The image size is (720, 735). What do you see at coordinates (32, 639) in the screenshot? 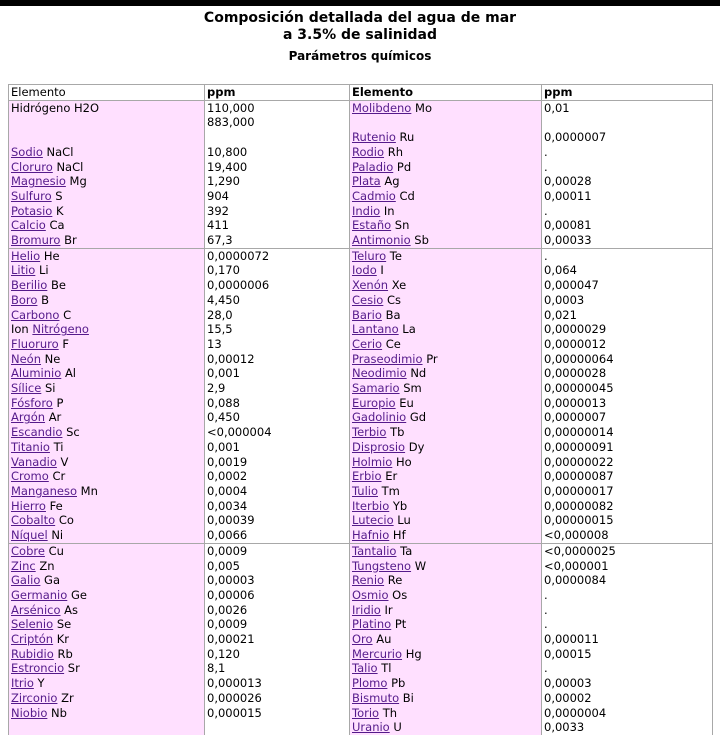
I see `element-link: Criptón` at bounding box center [32, 639].